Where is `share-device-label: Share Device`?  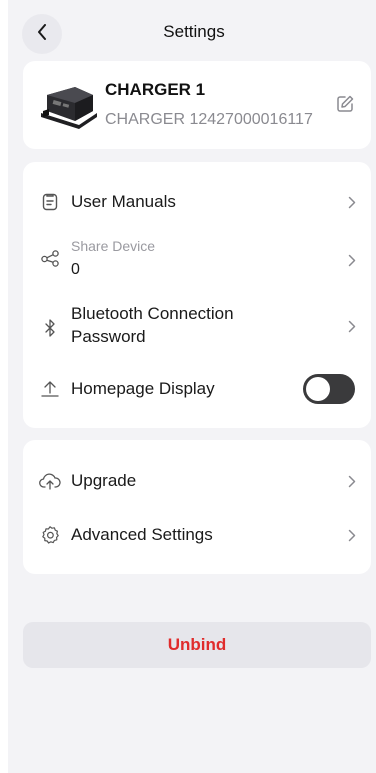
share-device-label: Share Device is located at coordinates (113, 246).